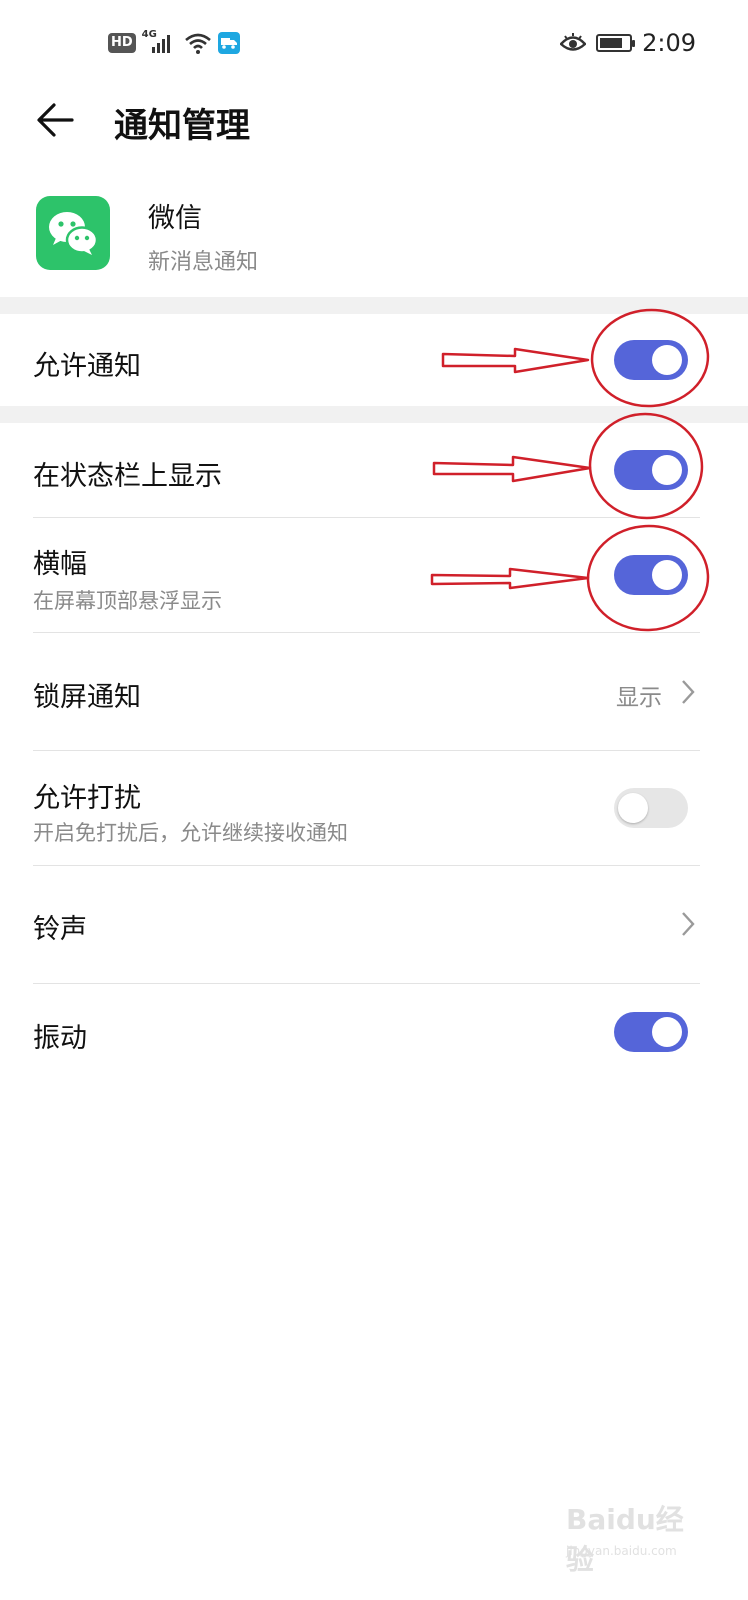 Image resolution: width=748 pixels, height=1600 pixels. What do you see at coordinates (228, 43) in the screenshot?
I see `delivery-app-icon` at bounding box center [228, 43].